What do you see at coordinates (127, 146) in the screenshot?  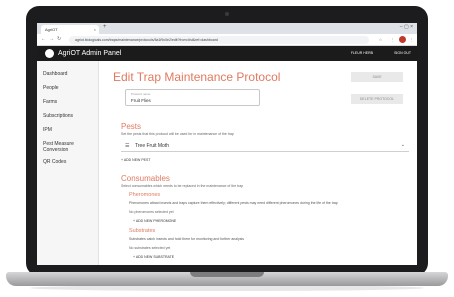 I see `drag-handle-icon: ☰` at bounding box center [127, 146].